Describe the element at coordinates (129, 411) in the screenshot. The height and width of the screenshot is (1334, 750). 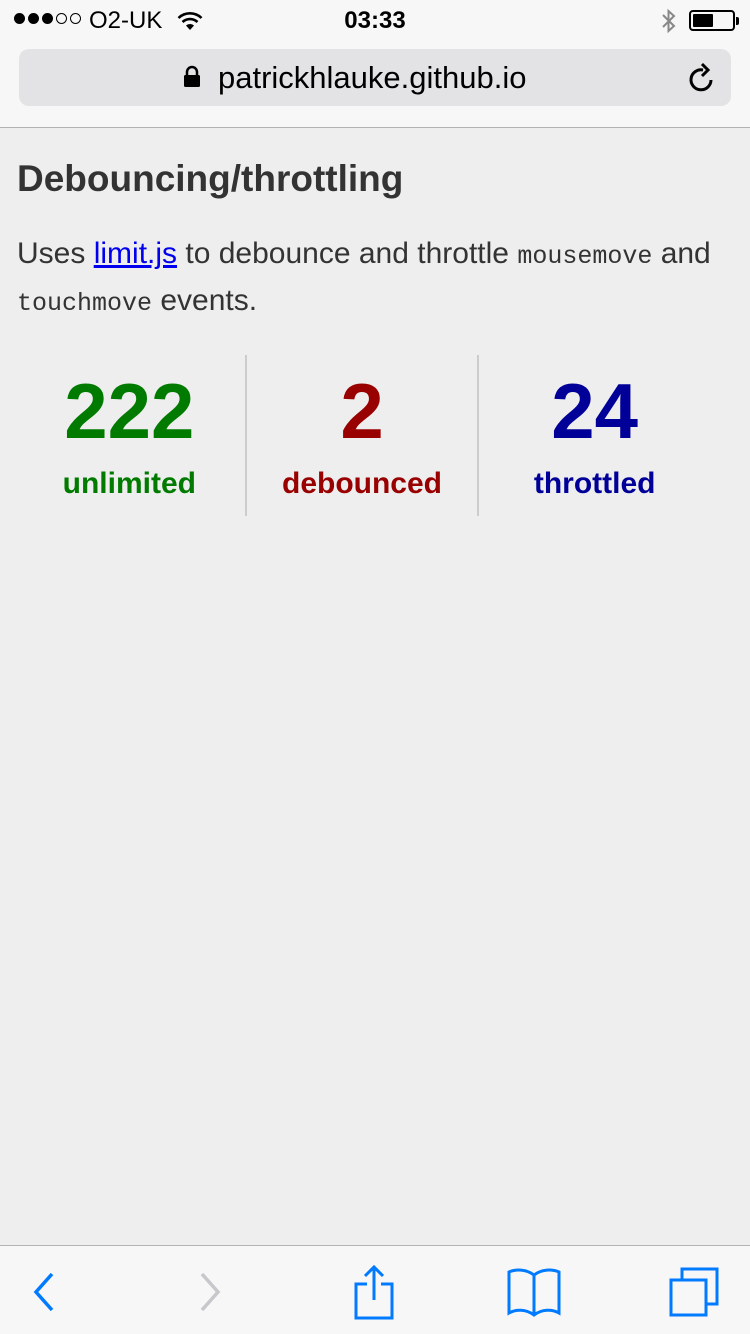
I see `counter-value: 222` at that location.